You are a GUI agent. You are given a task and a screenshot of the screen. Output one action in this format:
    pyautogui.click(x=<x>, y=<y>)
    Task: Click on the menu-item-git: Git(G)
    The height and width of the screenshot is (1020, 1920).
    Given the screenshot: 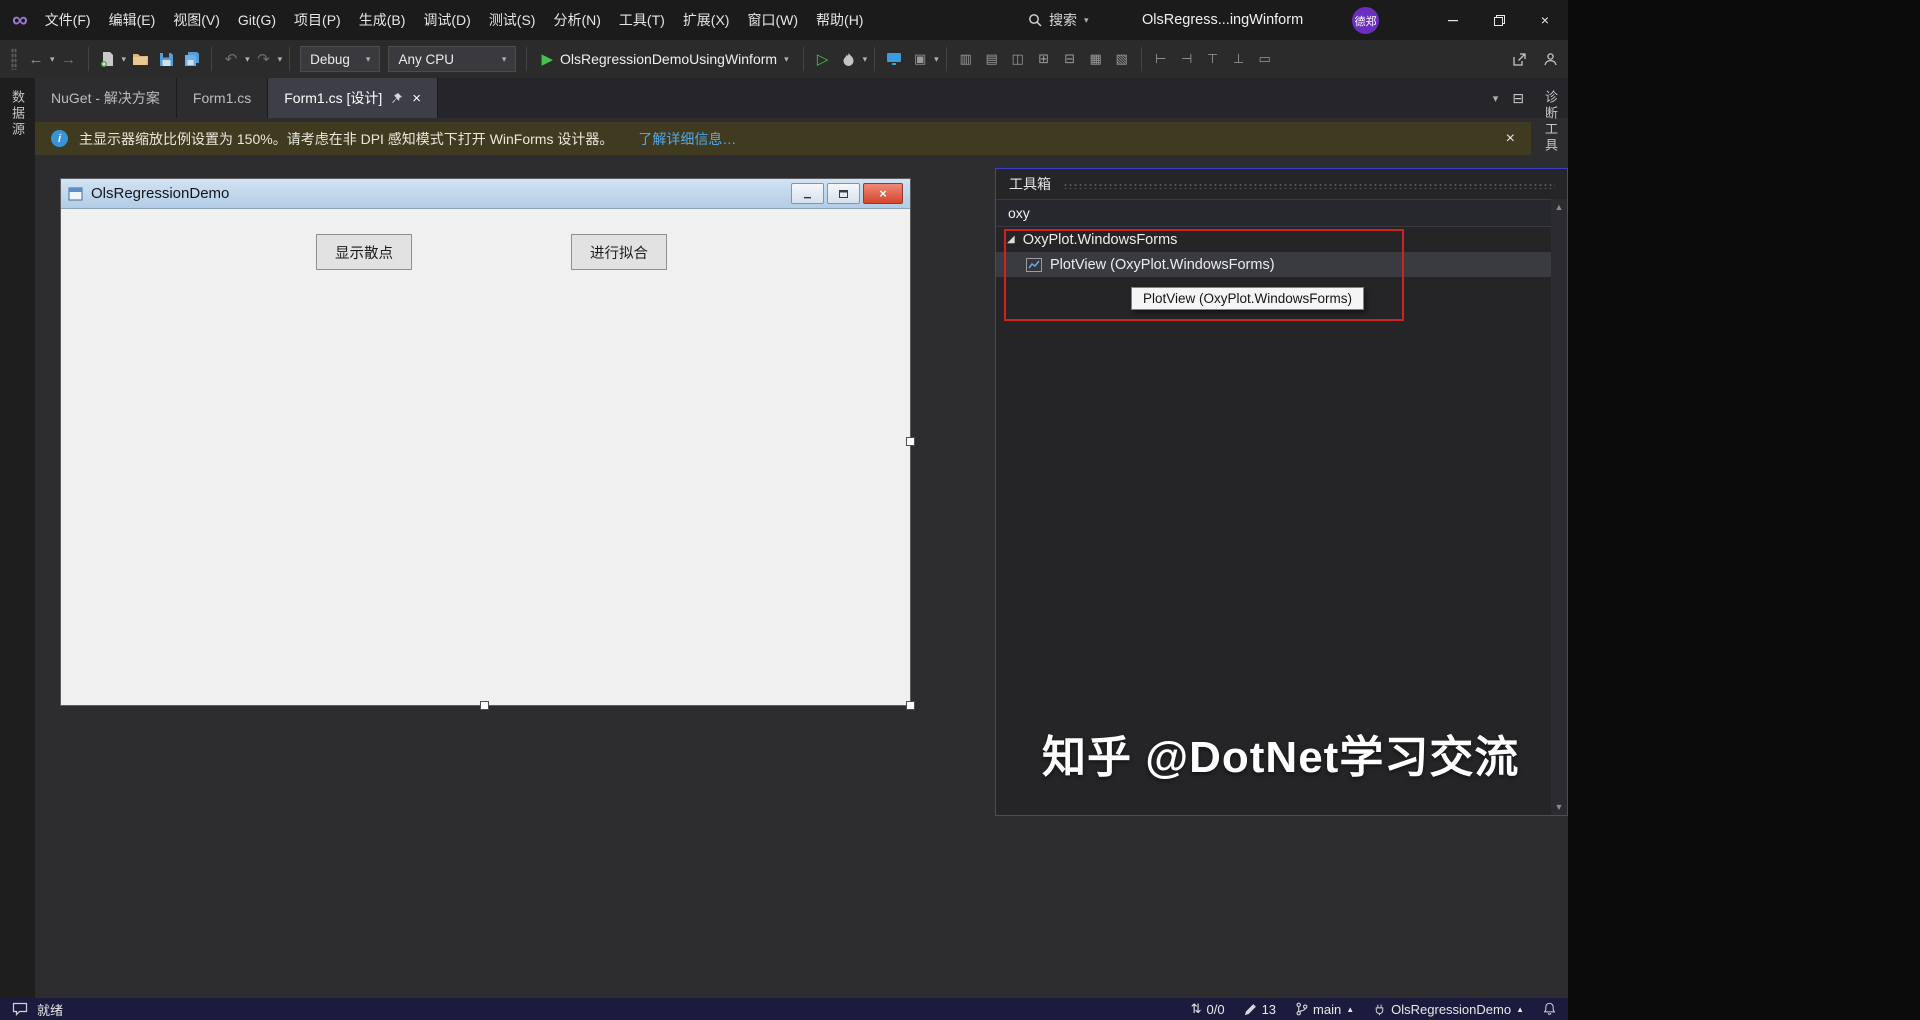 What is the action you would take?
    pyautogui.click(x=257, y=20)
    